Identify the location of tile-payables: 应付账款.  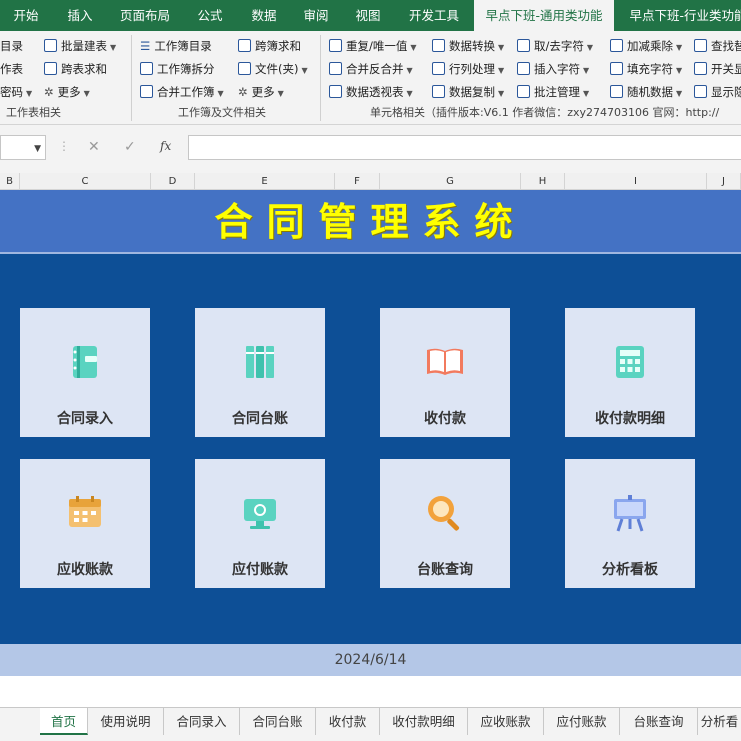
(260, 523).